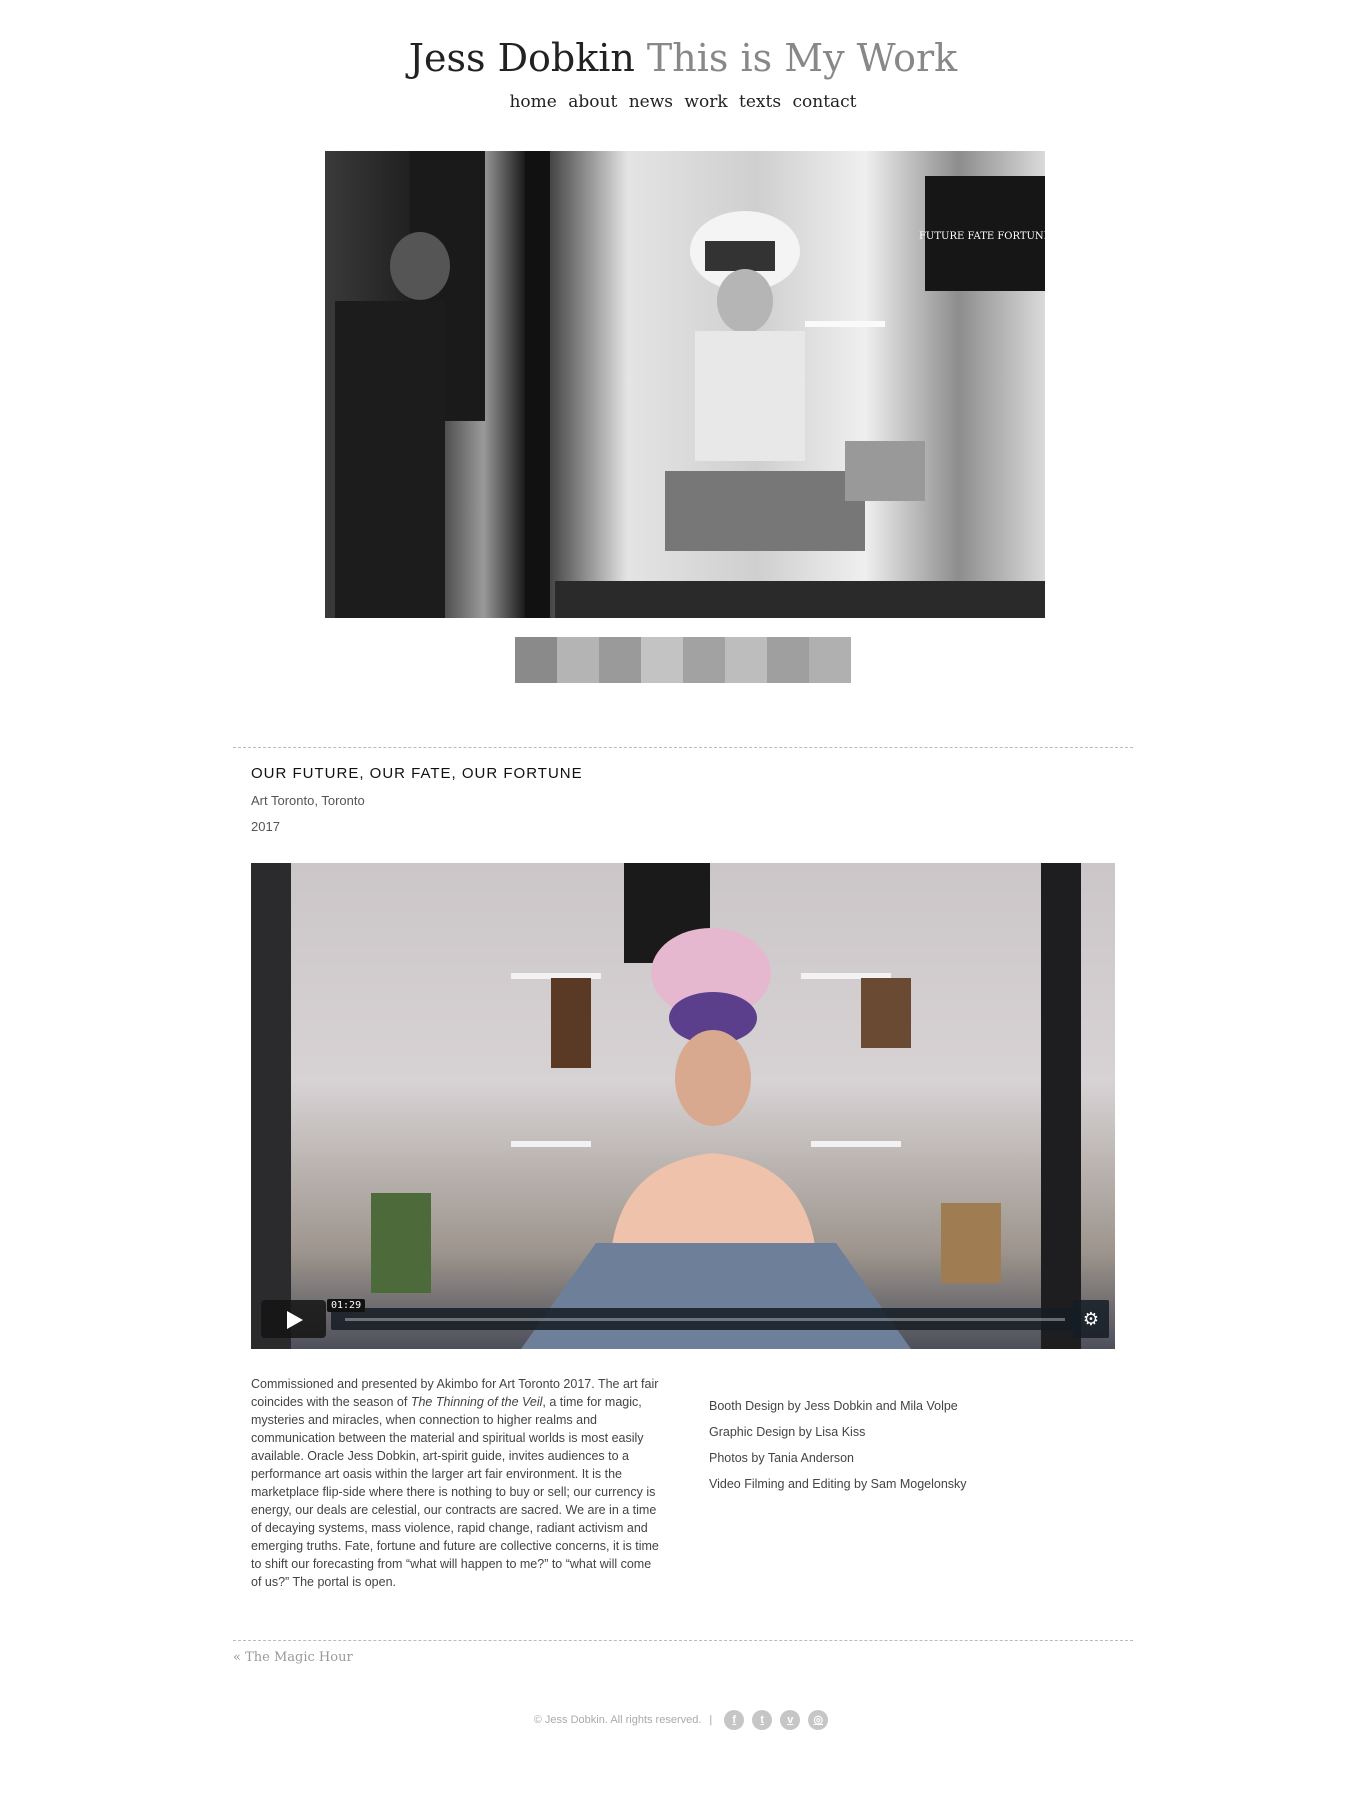  What do you see at coordinates (790, 1720) in the screenshot?
I see `vimeo-icon: v` at bounding box center [790, 1720].